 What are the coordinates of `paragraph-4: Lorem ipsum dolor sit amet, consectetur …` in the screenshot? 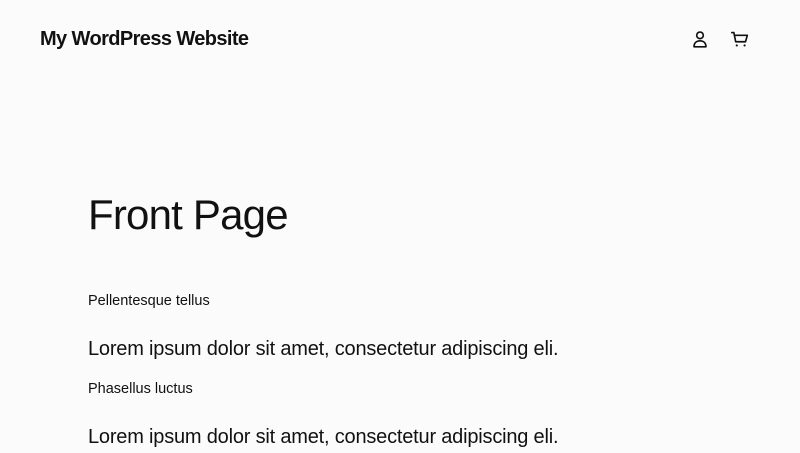 It's located at (323, 437).